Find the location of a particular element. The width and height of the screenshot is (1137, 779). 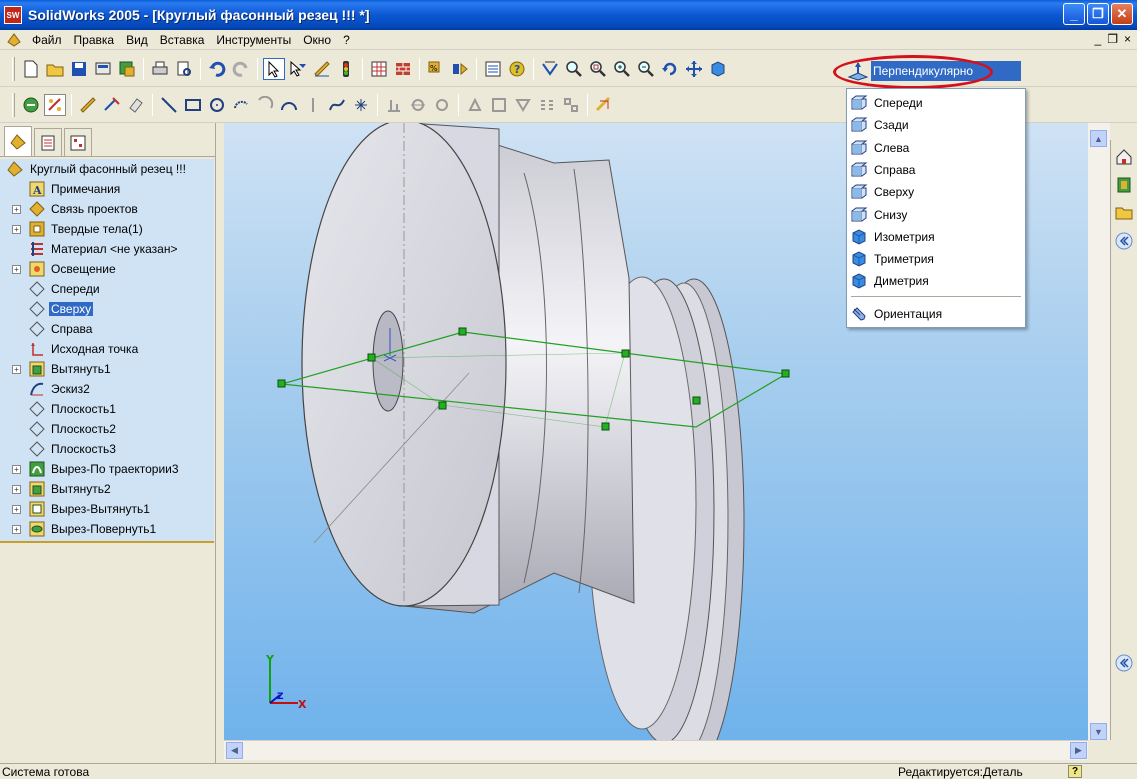

tree-item: Сверху is located at coordinates (107, 309).